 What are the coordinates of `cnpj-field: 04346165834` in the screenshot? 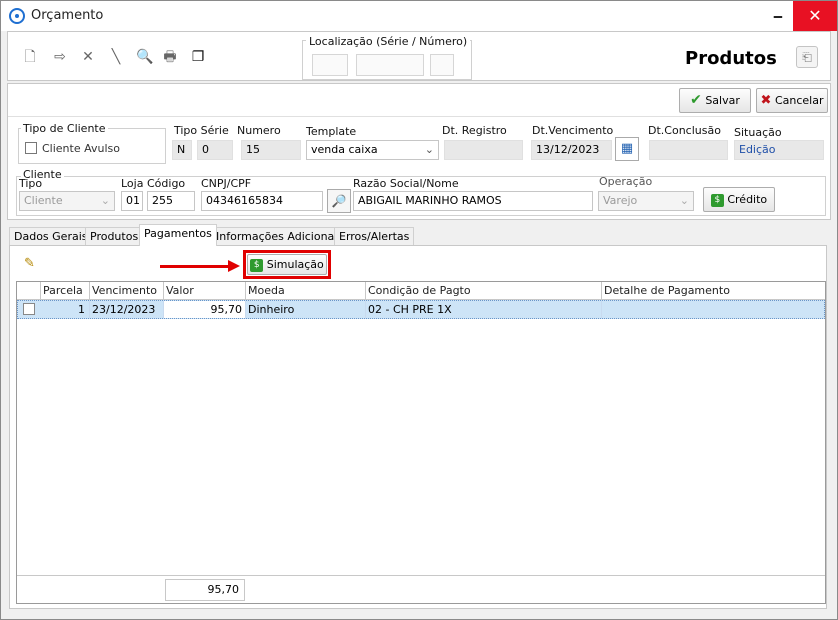 It's located at (262, 201).